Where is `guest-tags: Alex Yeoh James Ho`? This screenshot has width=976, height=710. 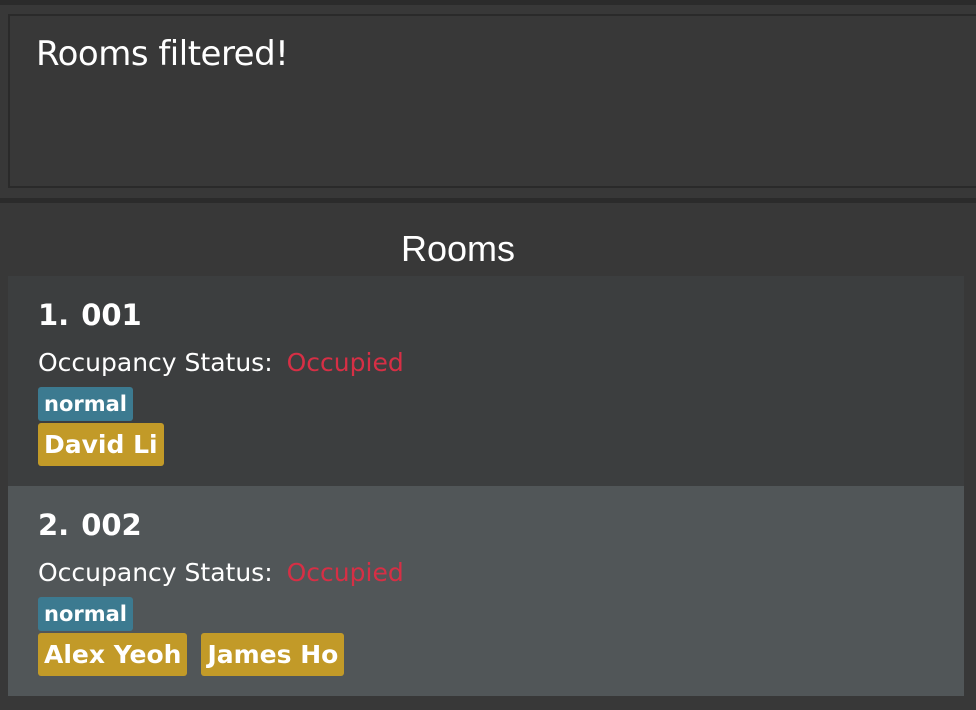
guest-tags: Alex Yeoh James Ho is located at coordinates (191, 654).